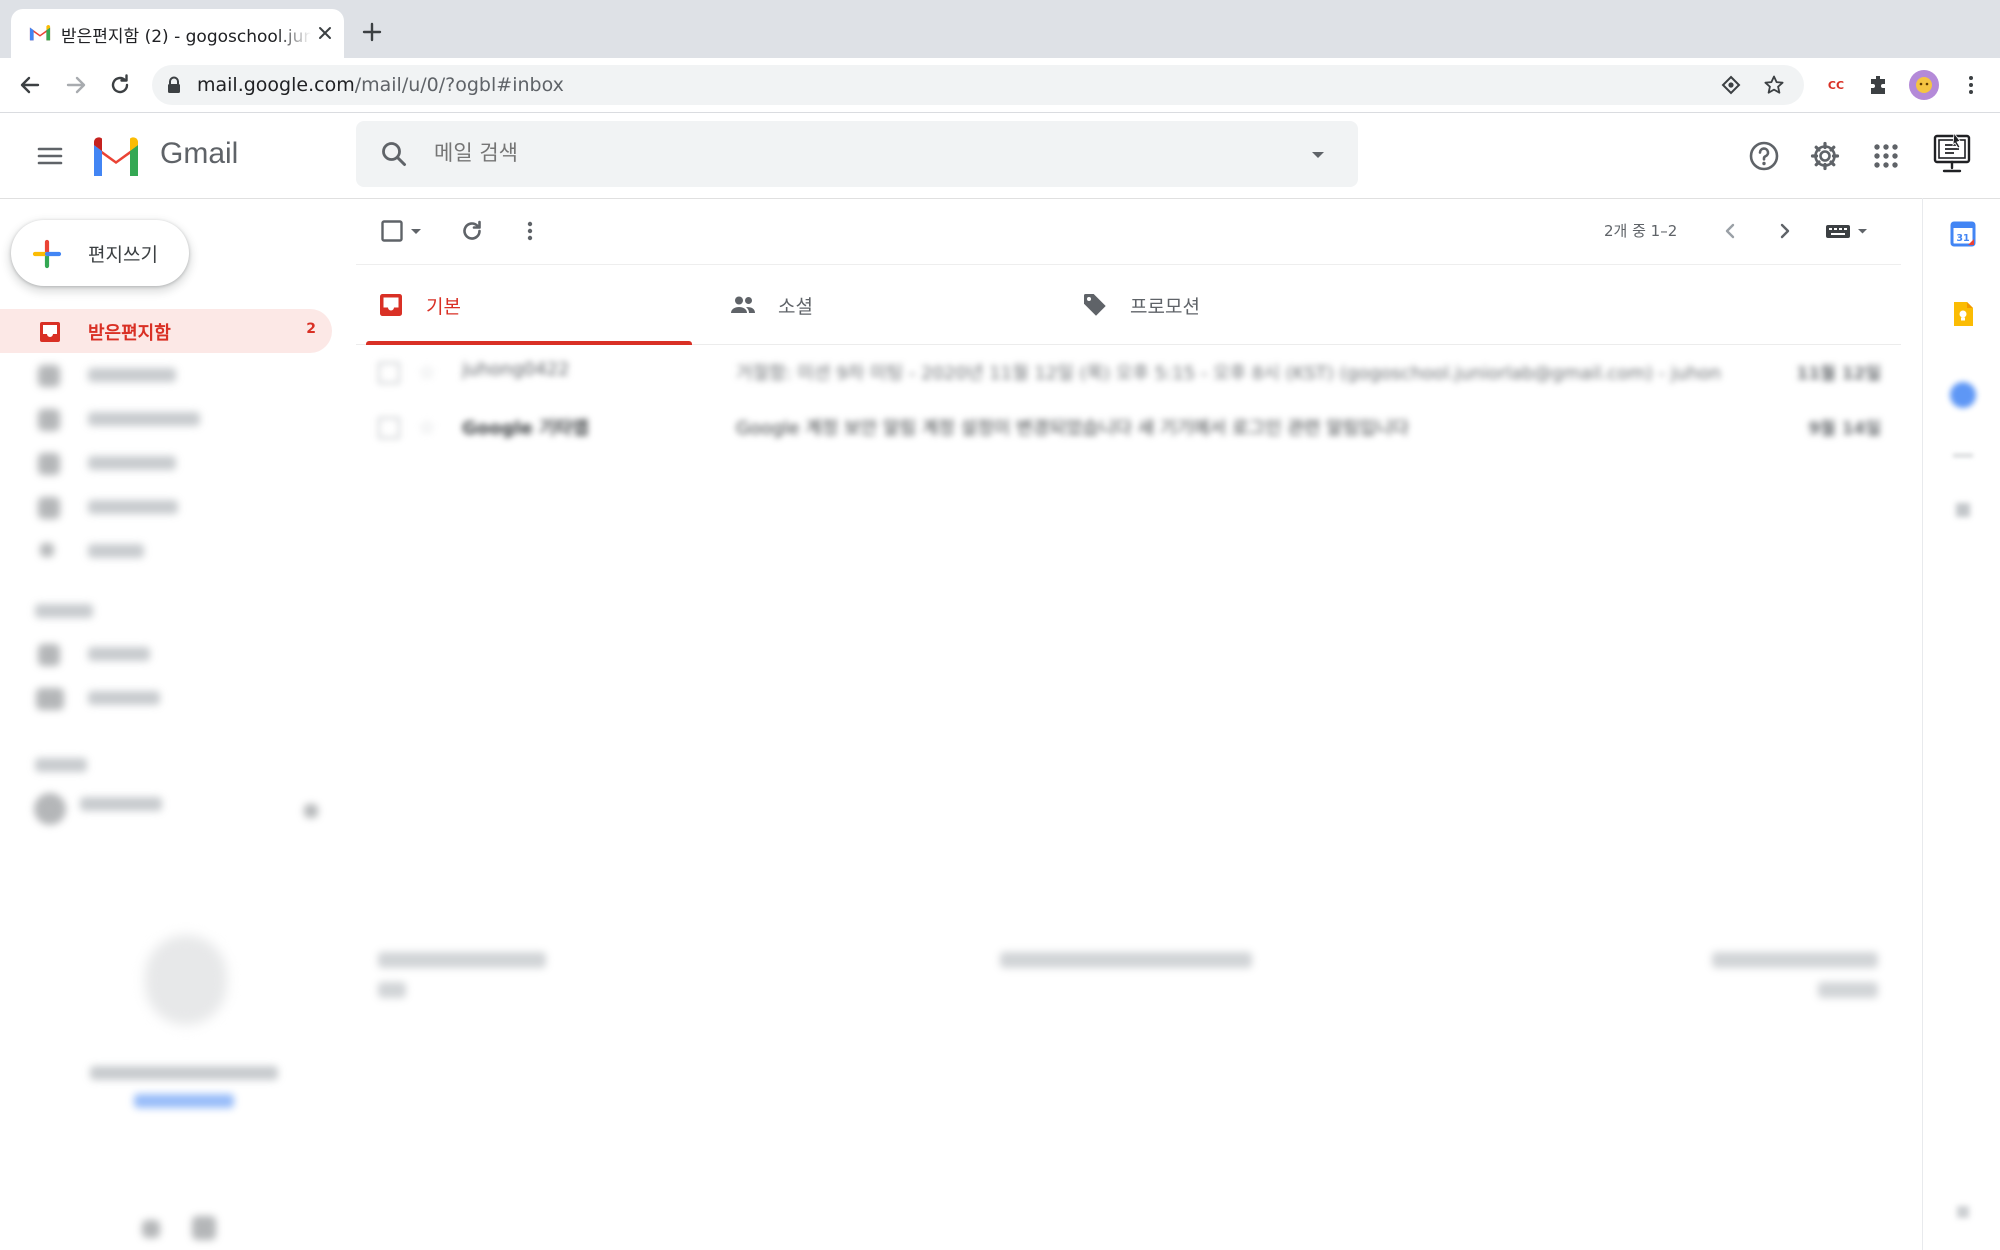  I want to click on cc-extension-icon: CC, so click(1836, 85).